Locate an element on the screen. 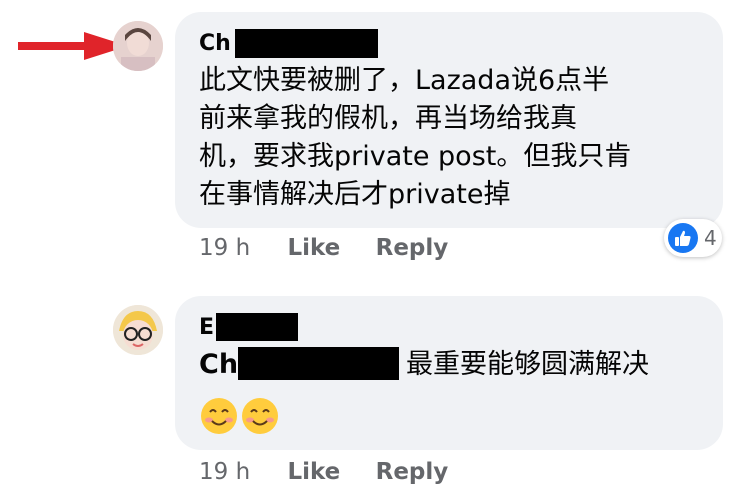  redacted-mention is located at coordinates (318, 363).